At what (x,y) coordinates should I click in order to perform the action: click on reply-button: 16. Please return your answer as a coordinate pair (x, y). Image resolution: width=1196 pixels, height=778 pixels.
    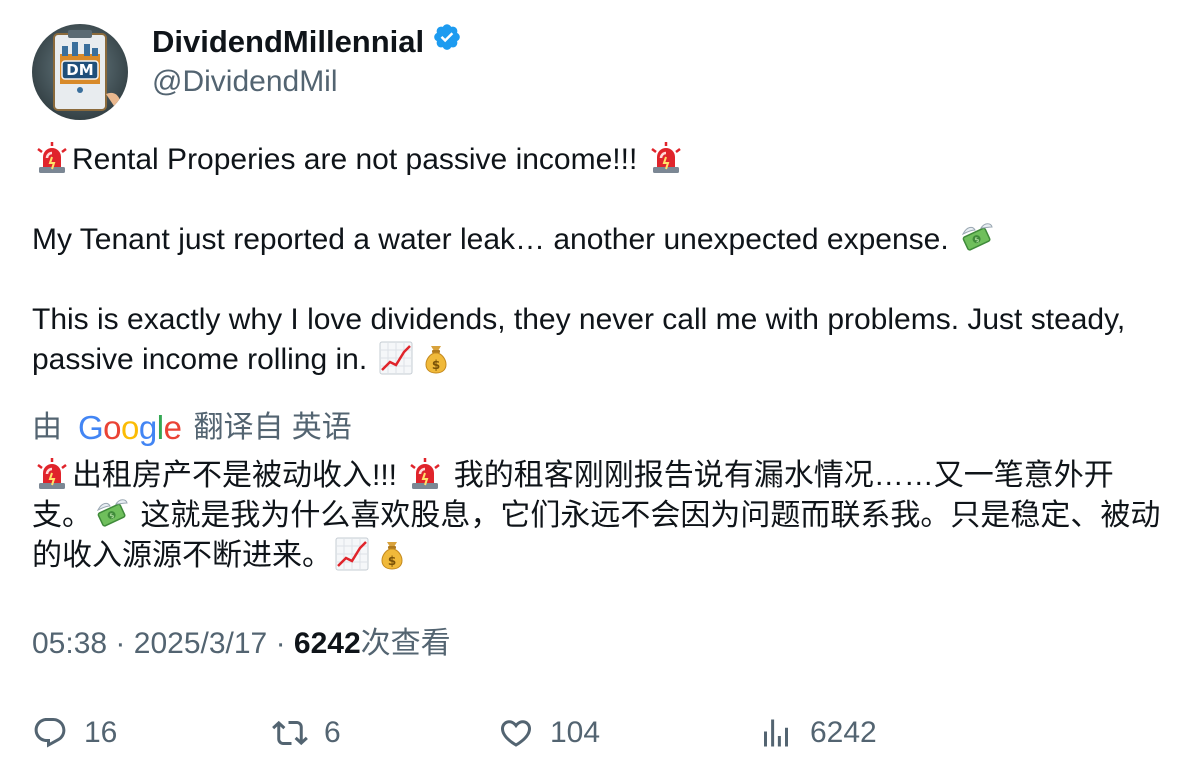
    Looking at the image, I should click on (74, 733).